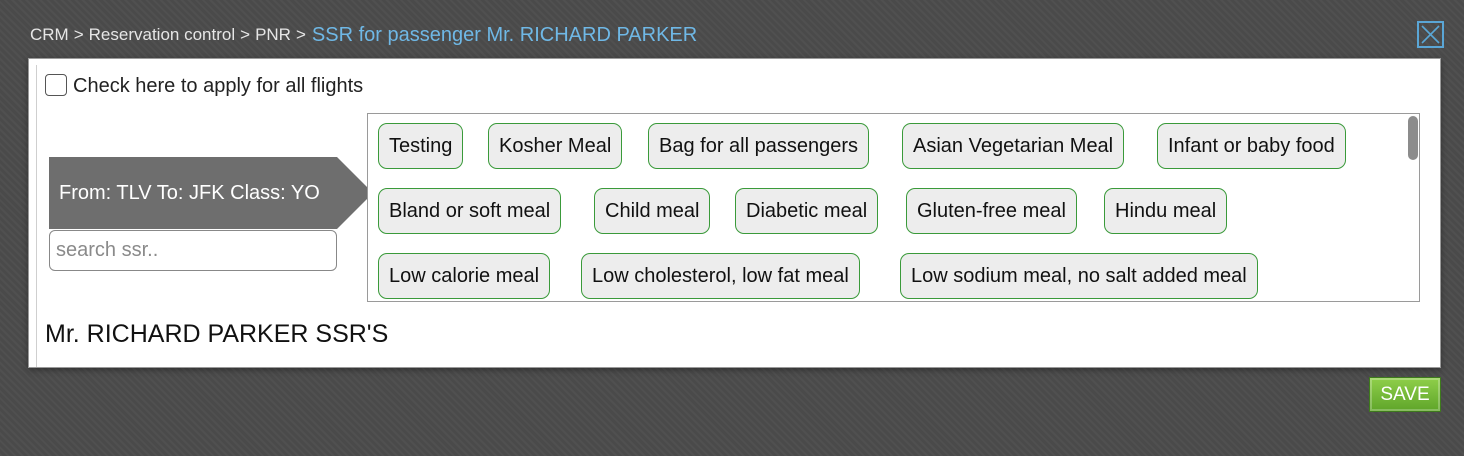 This screenshot has height=456, width=1464. I want to click on ssr-chip: Testing, so click(421, 146).